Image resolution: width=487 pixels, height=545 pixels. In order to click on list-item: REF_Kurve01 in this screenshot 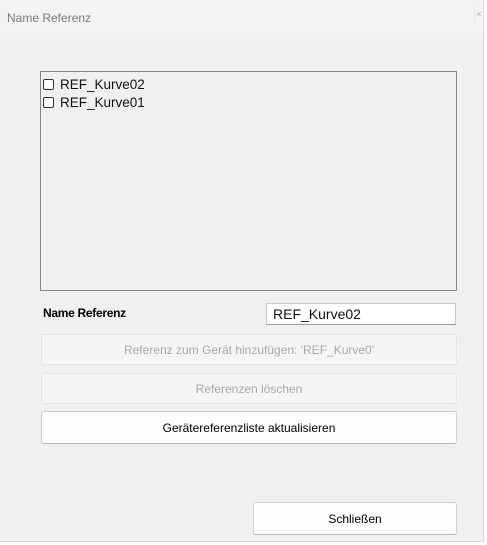, I will do `click(94, 102)`.